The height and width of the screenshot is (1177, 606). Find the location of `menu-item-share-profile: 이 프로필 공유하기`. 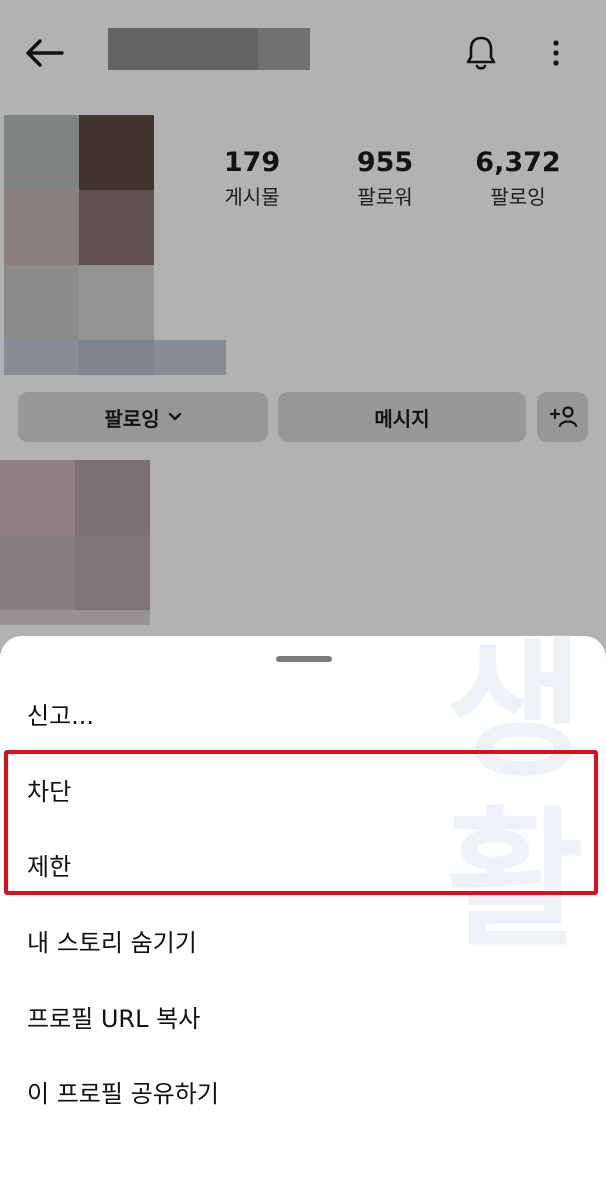

menu-item-share-profile: 이 프로필 공유하기 is located at coordinates (123, 1094).